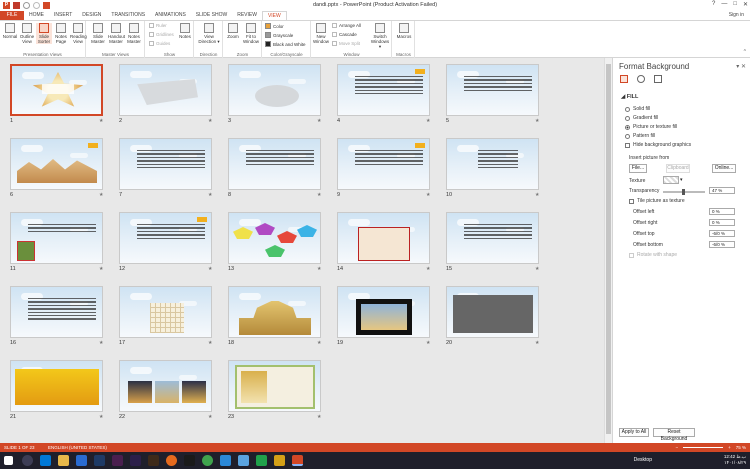 The image size is (750, 469). I want to click on desktop-toolbar-label: Desktop, so click(643, 460).